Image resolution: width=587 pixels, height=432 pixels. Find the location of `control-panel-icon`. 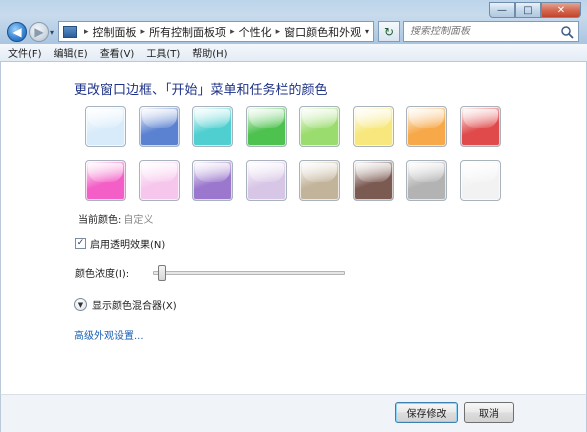

control-panel-icon is located at coordinates (70, 31).